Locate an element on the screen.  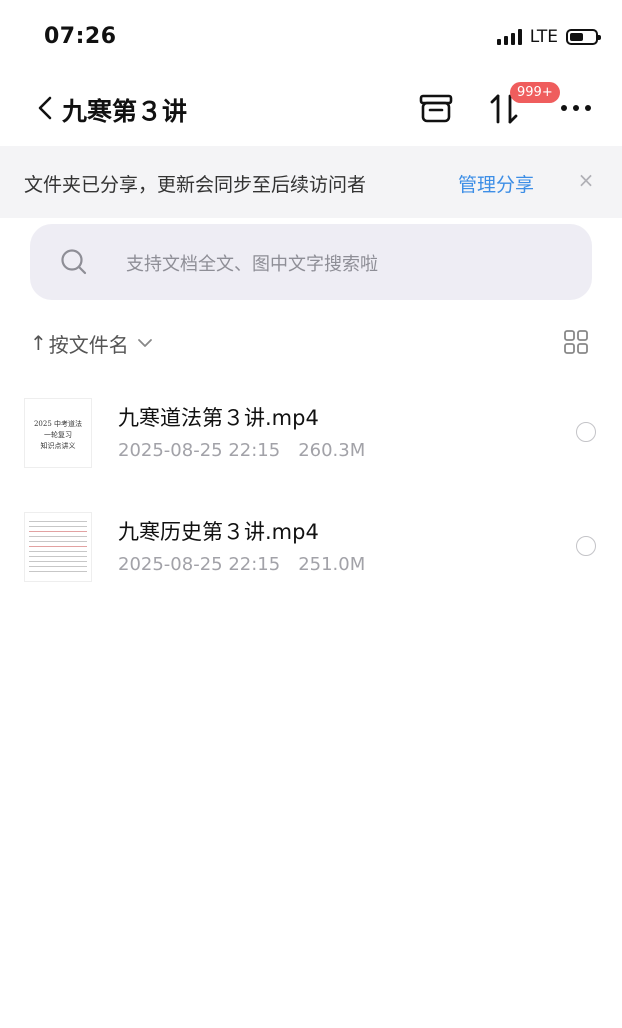
status-time: 07:26 is located at coordinates (80, 36).